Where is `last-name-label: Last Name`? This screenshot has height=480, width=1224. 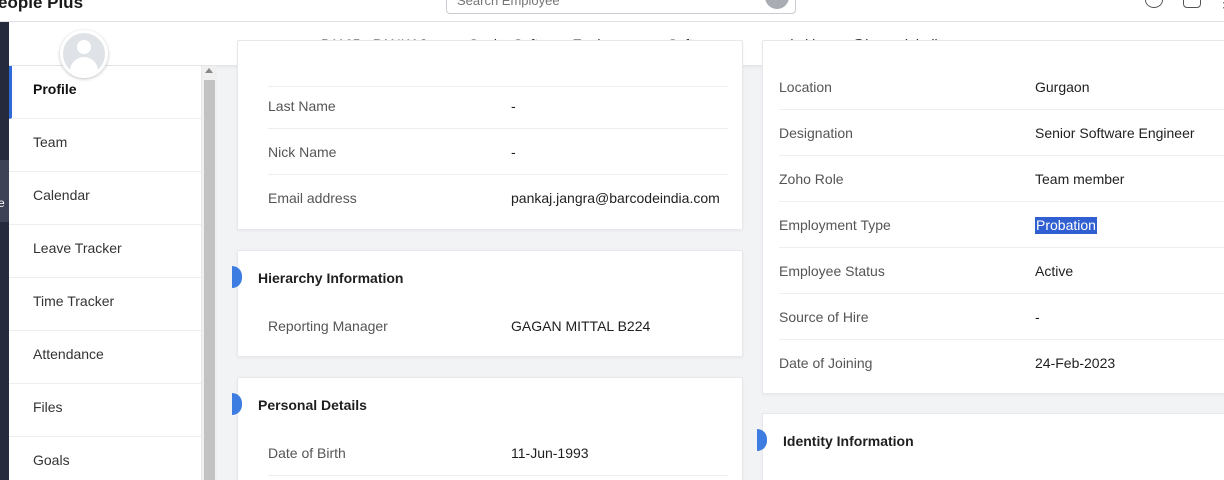
last-name-label: Last Name is located at coordinates (302, 106).